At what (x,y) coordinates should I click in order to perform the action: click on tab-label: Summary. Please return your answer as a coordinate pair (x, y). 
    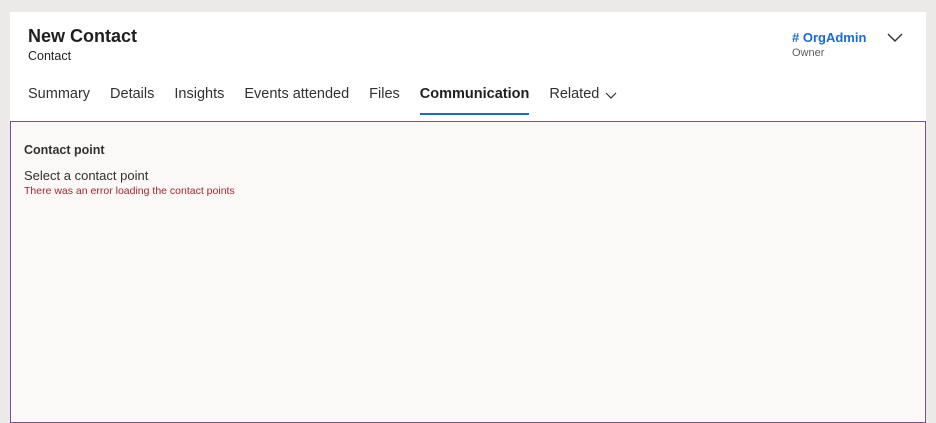
    Looking at the image, I should click on (59, 94).